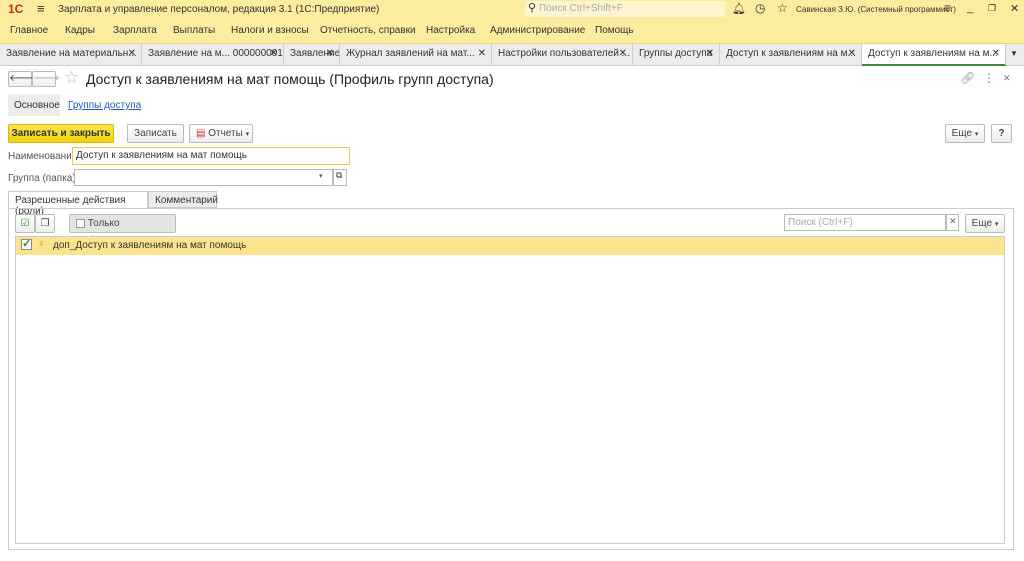 This screenshot has width=1024, height=561. What do you see at coordinates (26, 244) in the screenshot?
I see `role-checkbox: ✓` at bounding box center [26, 244].